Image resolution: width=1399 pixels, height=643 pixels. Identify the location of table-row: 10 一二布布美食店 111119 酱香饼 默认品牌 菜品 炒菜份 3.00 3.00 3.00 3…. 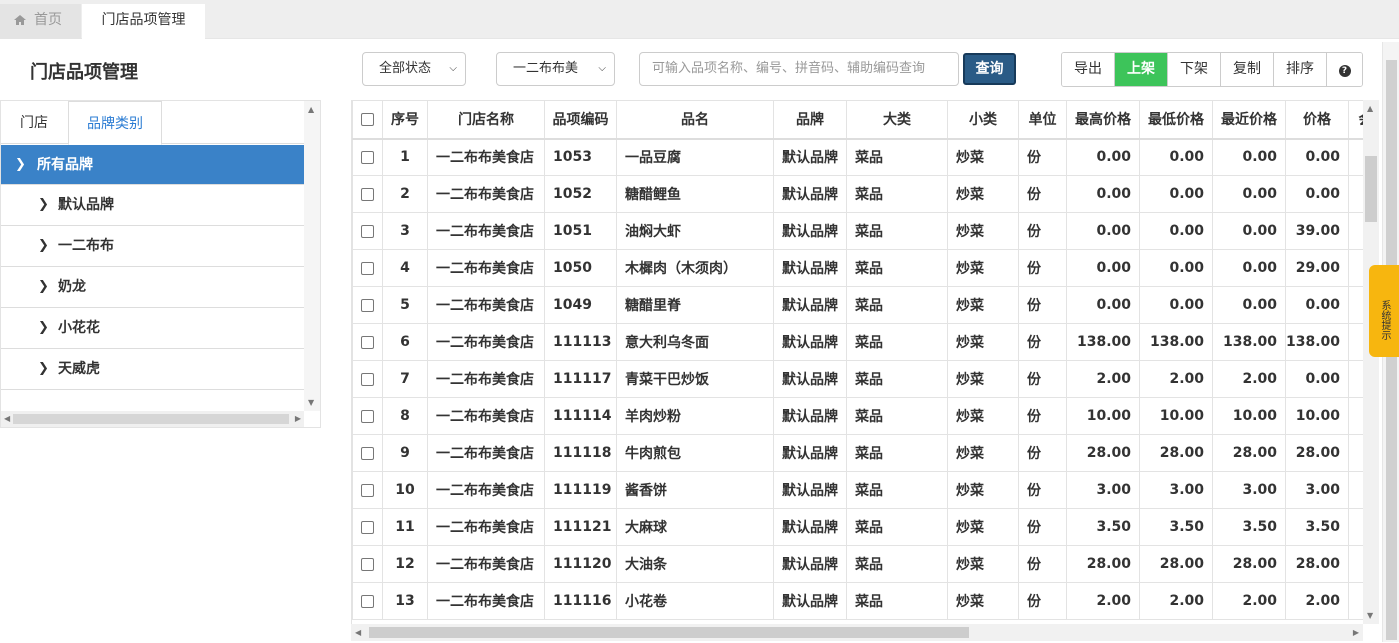
(857, 490).